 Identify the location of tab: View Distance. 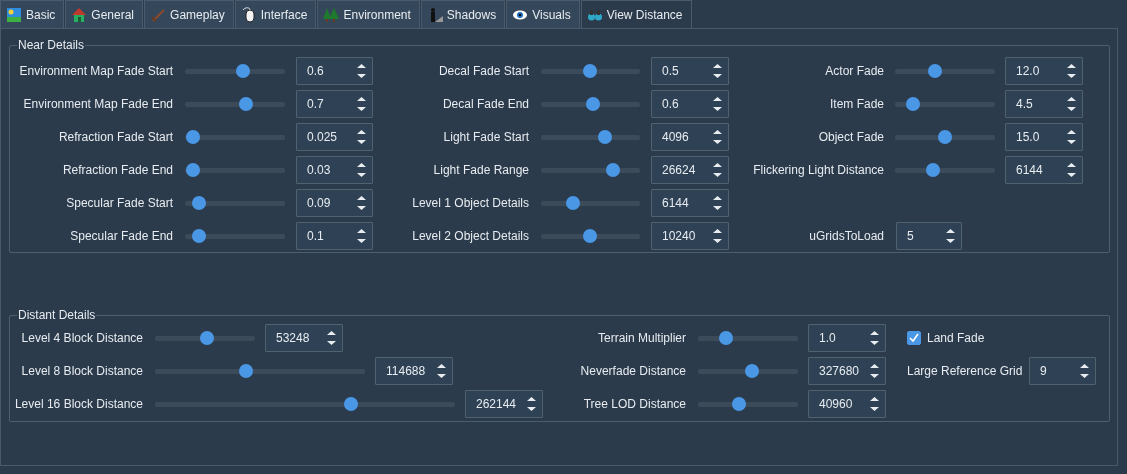
(636, 14).